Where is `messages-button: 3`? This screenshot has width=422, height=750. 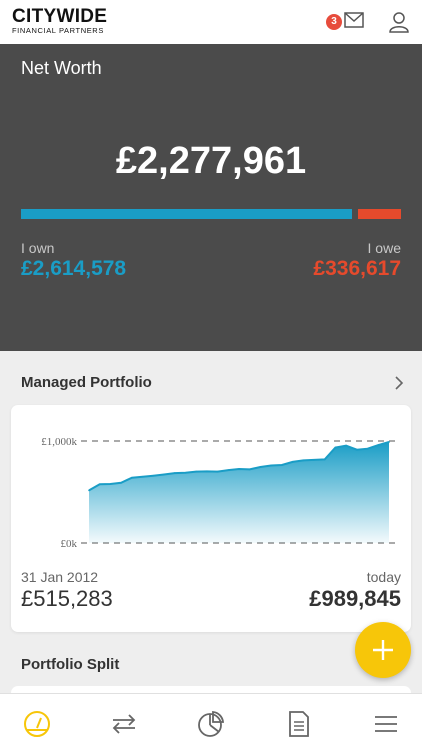
messages-button: 3 is located at coordinates (346, 23).